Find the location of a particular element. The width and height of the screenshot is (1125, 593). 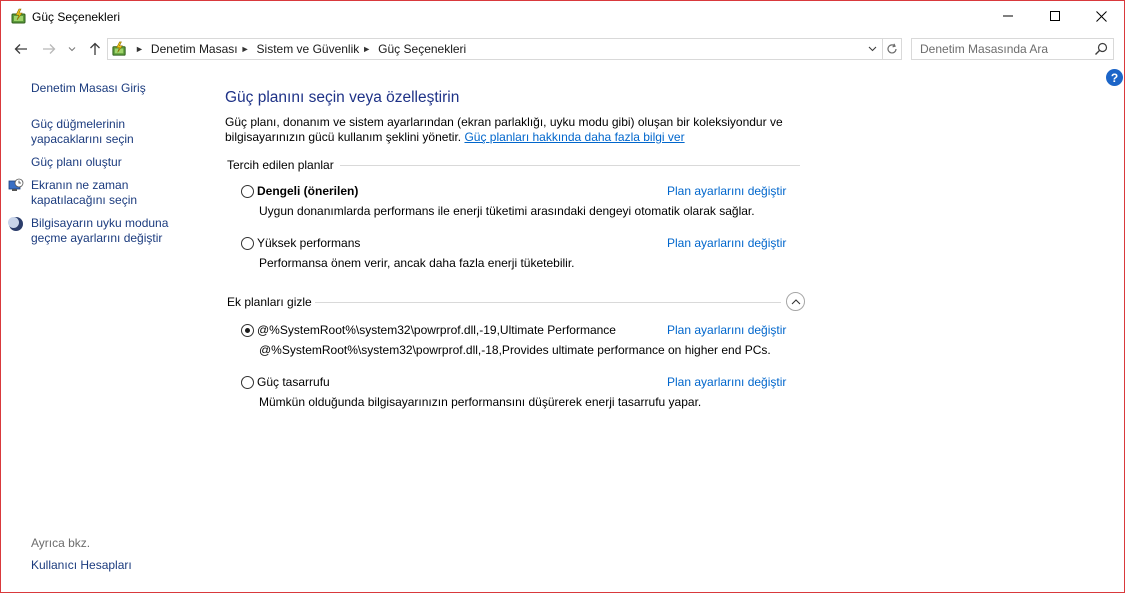

chevron-up-icon is located at coordinates (795, 301).